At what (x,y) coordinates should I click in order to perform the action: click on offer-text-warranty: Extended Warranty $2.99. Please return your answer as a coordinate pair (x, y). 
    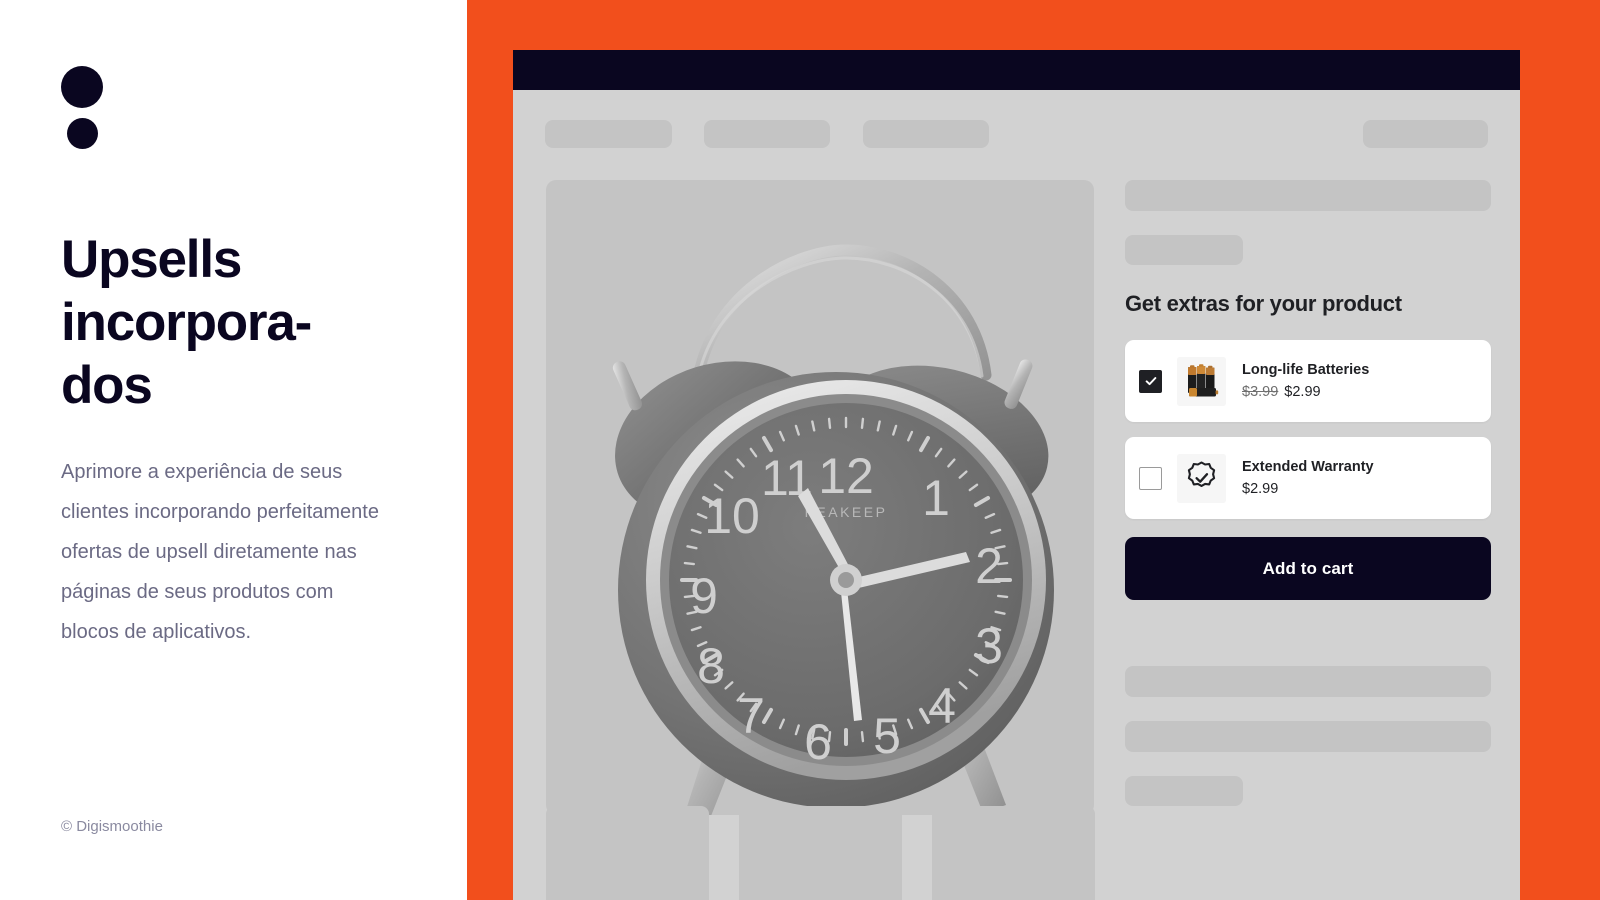
    Looking at the image, I should click on (1308, 478).